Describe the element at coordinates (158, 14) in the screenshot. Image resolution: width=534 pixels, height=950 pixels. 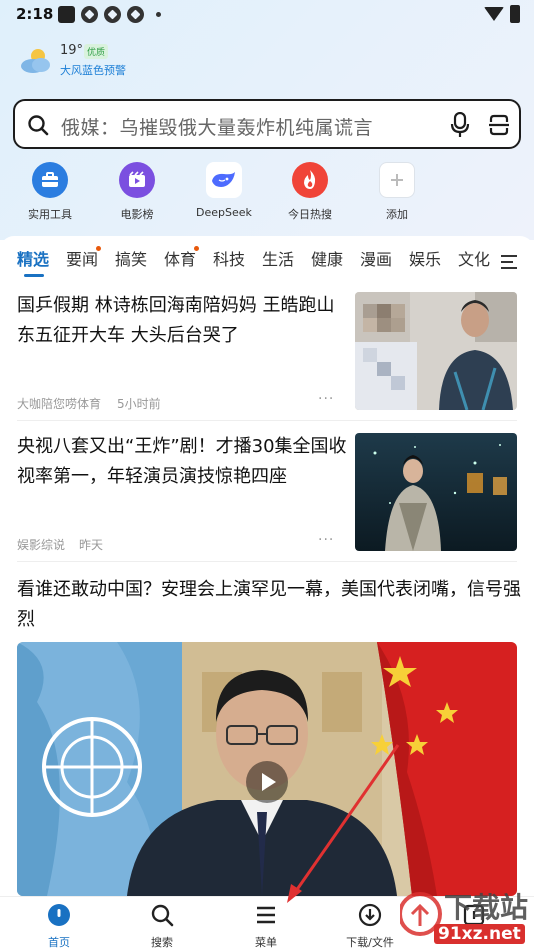
I see `more-notifications-dot` at that location.